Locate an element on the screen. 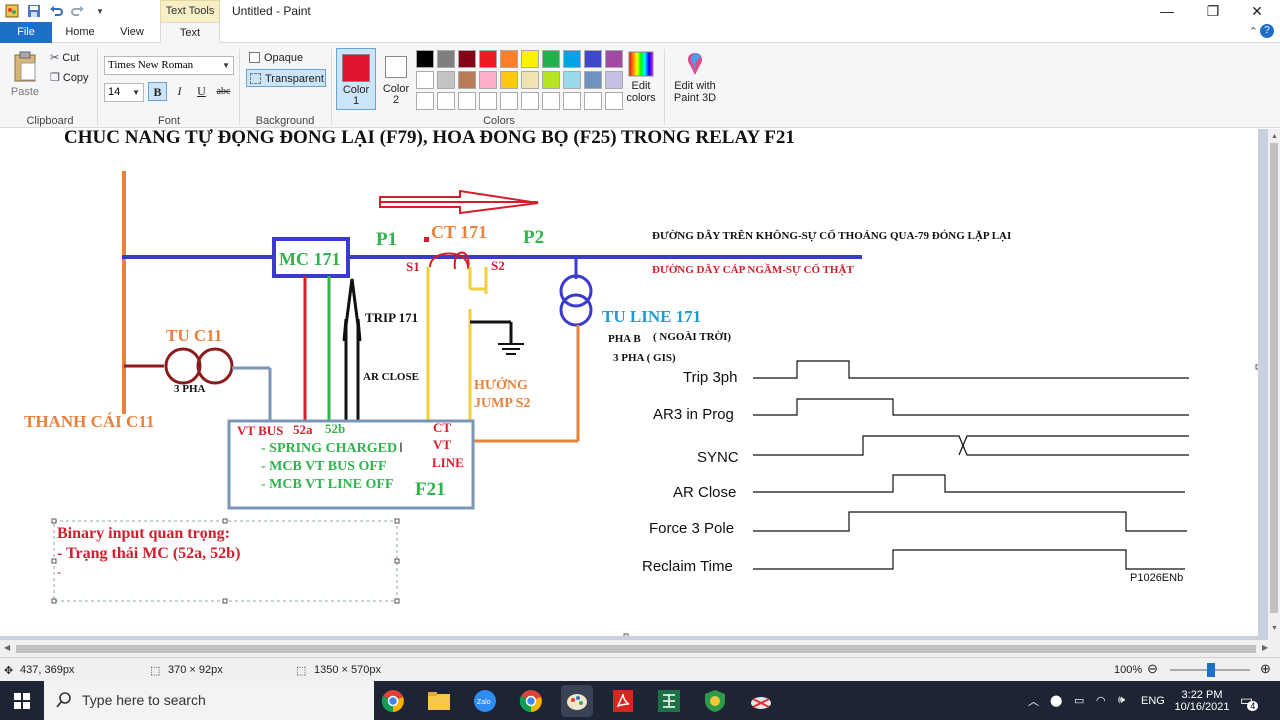  scroll-down-icon: ▼ is located at coordinates (1274, 628).